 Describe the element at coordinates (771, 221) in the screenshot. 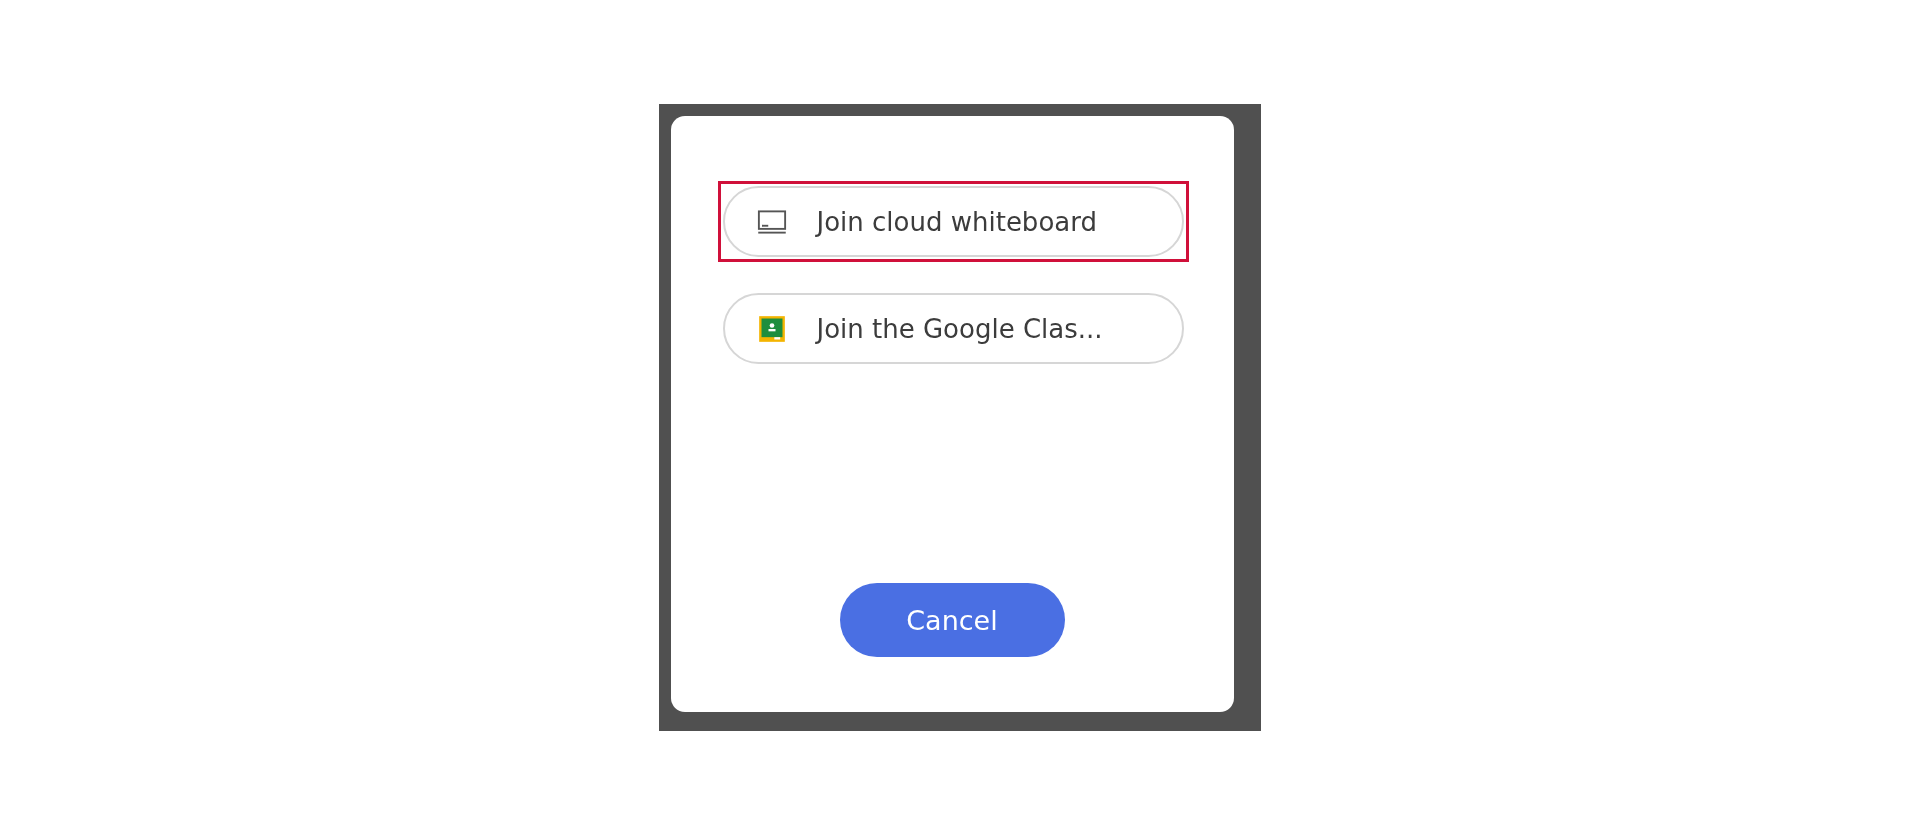

I see `whiteboard-icon` at that location.